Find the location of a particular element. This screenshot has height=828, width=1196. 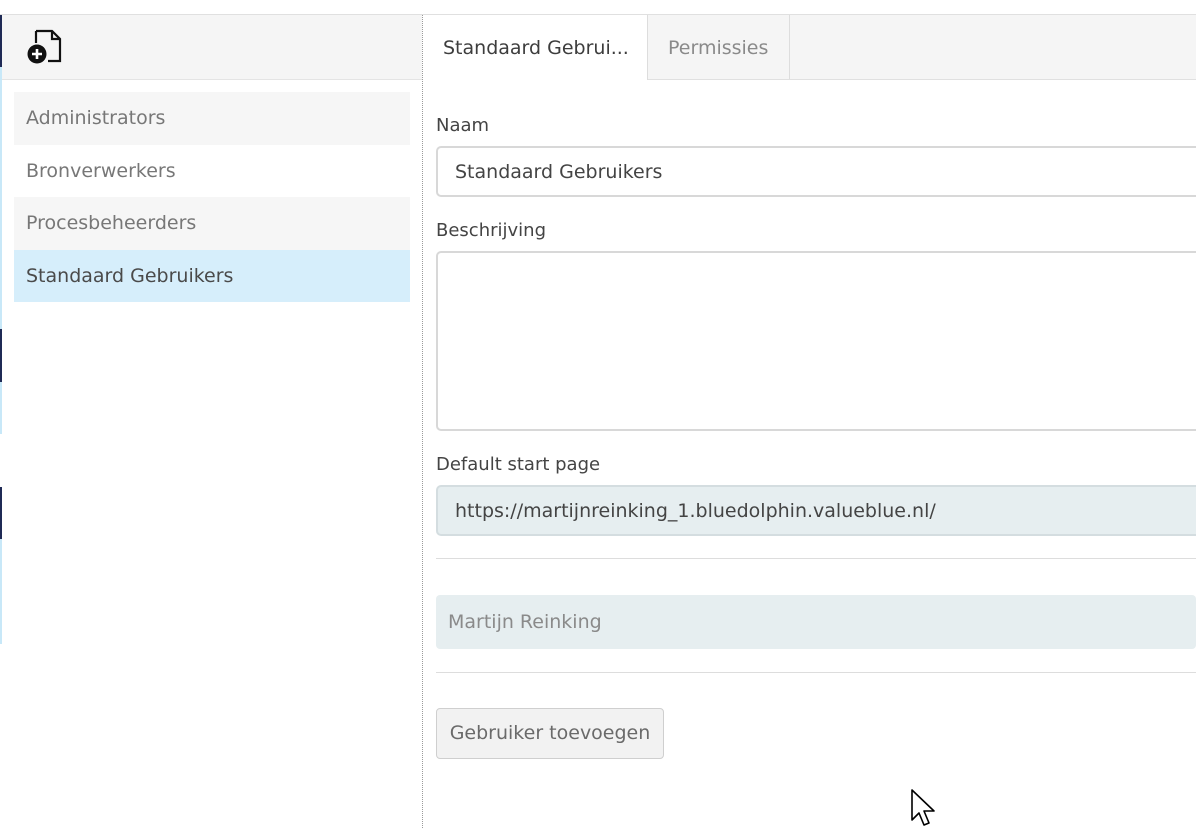

tab-bar: Standaard Gebrui... Permissies is located at coordinates (809, 47).